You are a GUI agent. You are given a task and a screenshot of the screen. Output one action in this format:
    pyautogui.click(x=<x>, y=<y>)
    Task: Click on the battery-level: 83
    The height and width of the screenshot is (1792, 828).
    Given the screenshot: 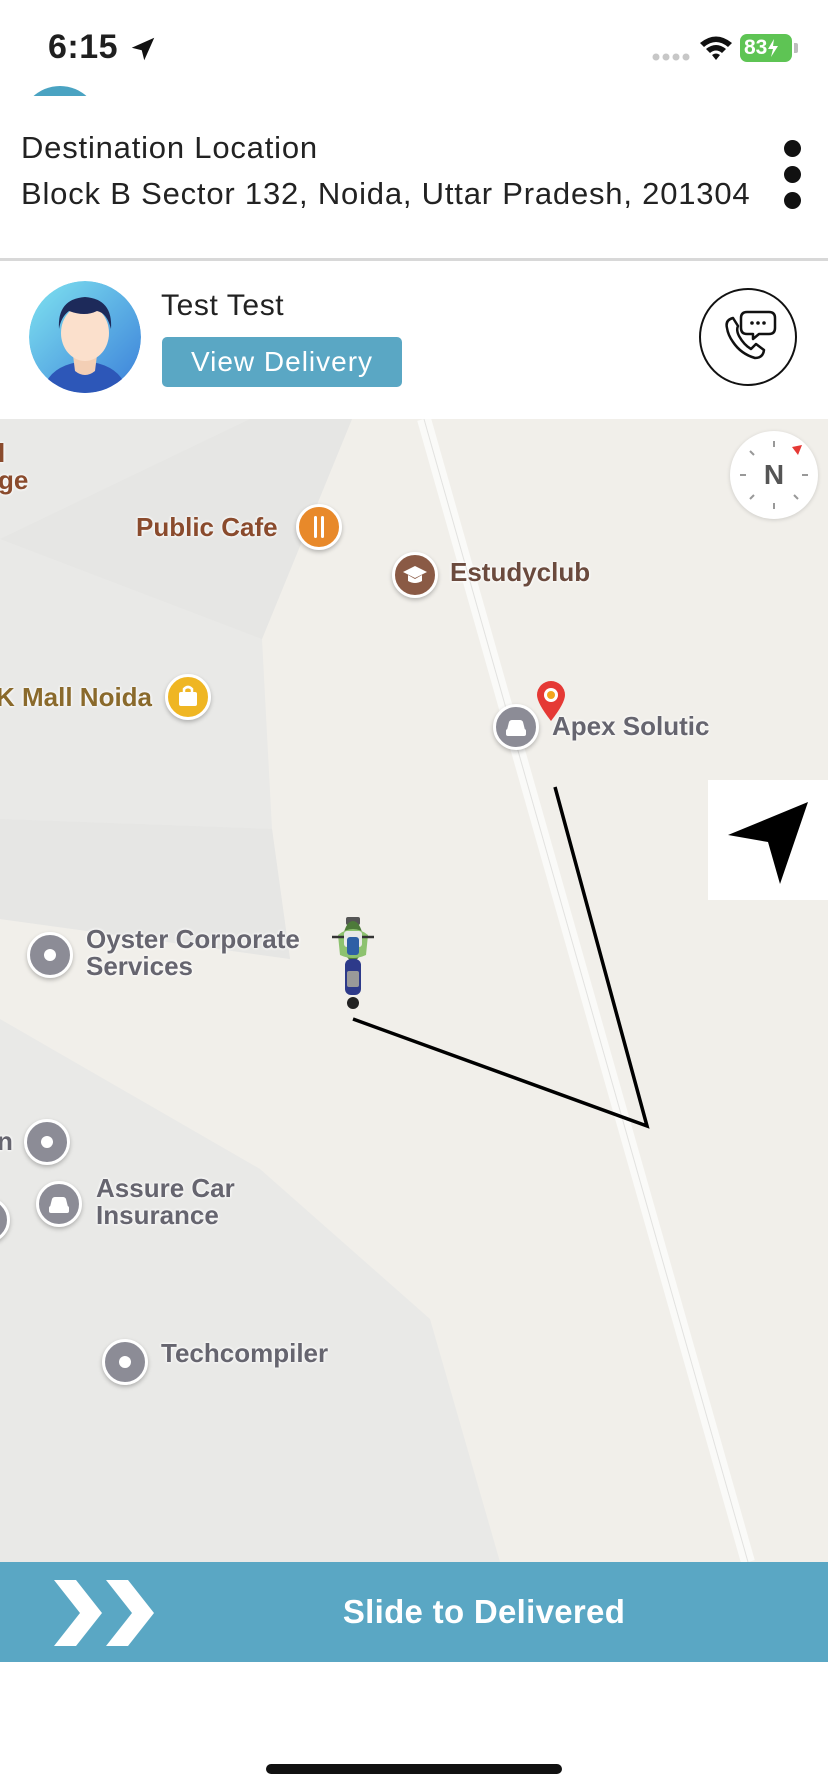 What is the action you would take?
    pyautogui.click(x=756, y=47)
    